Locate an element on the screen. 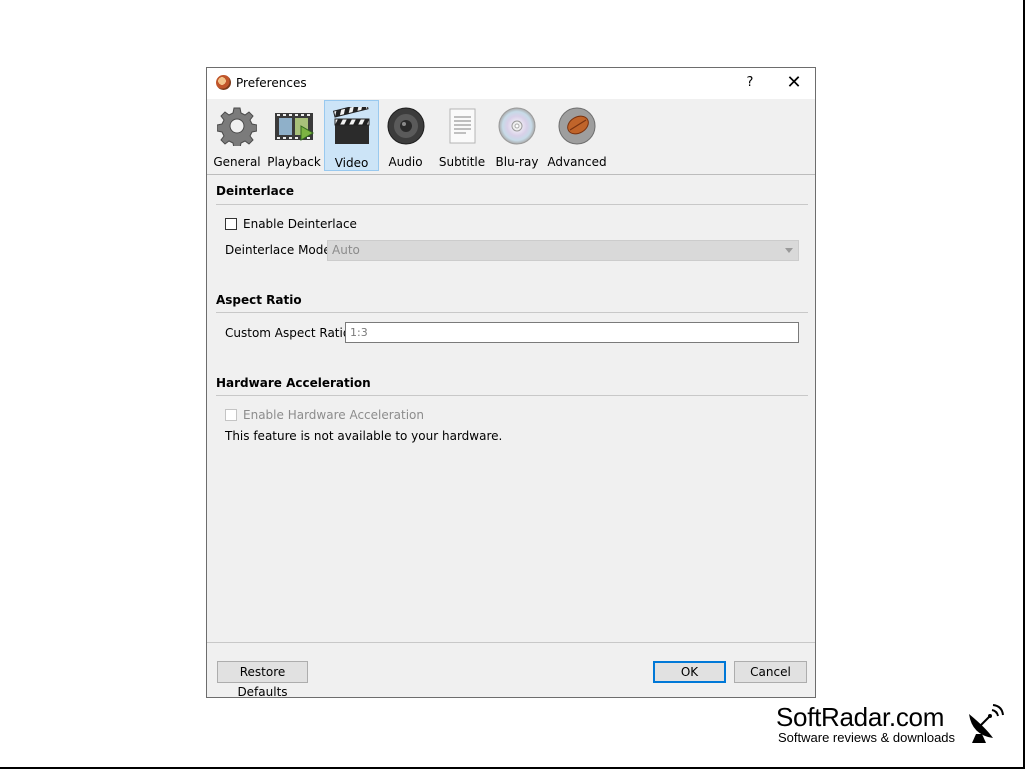  footer-divider is located at coordinates (511, 642).